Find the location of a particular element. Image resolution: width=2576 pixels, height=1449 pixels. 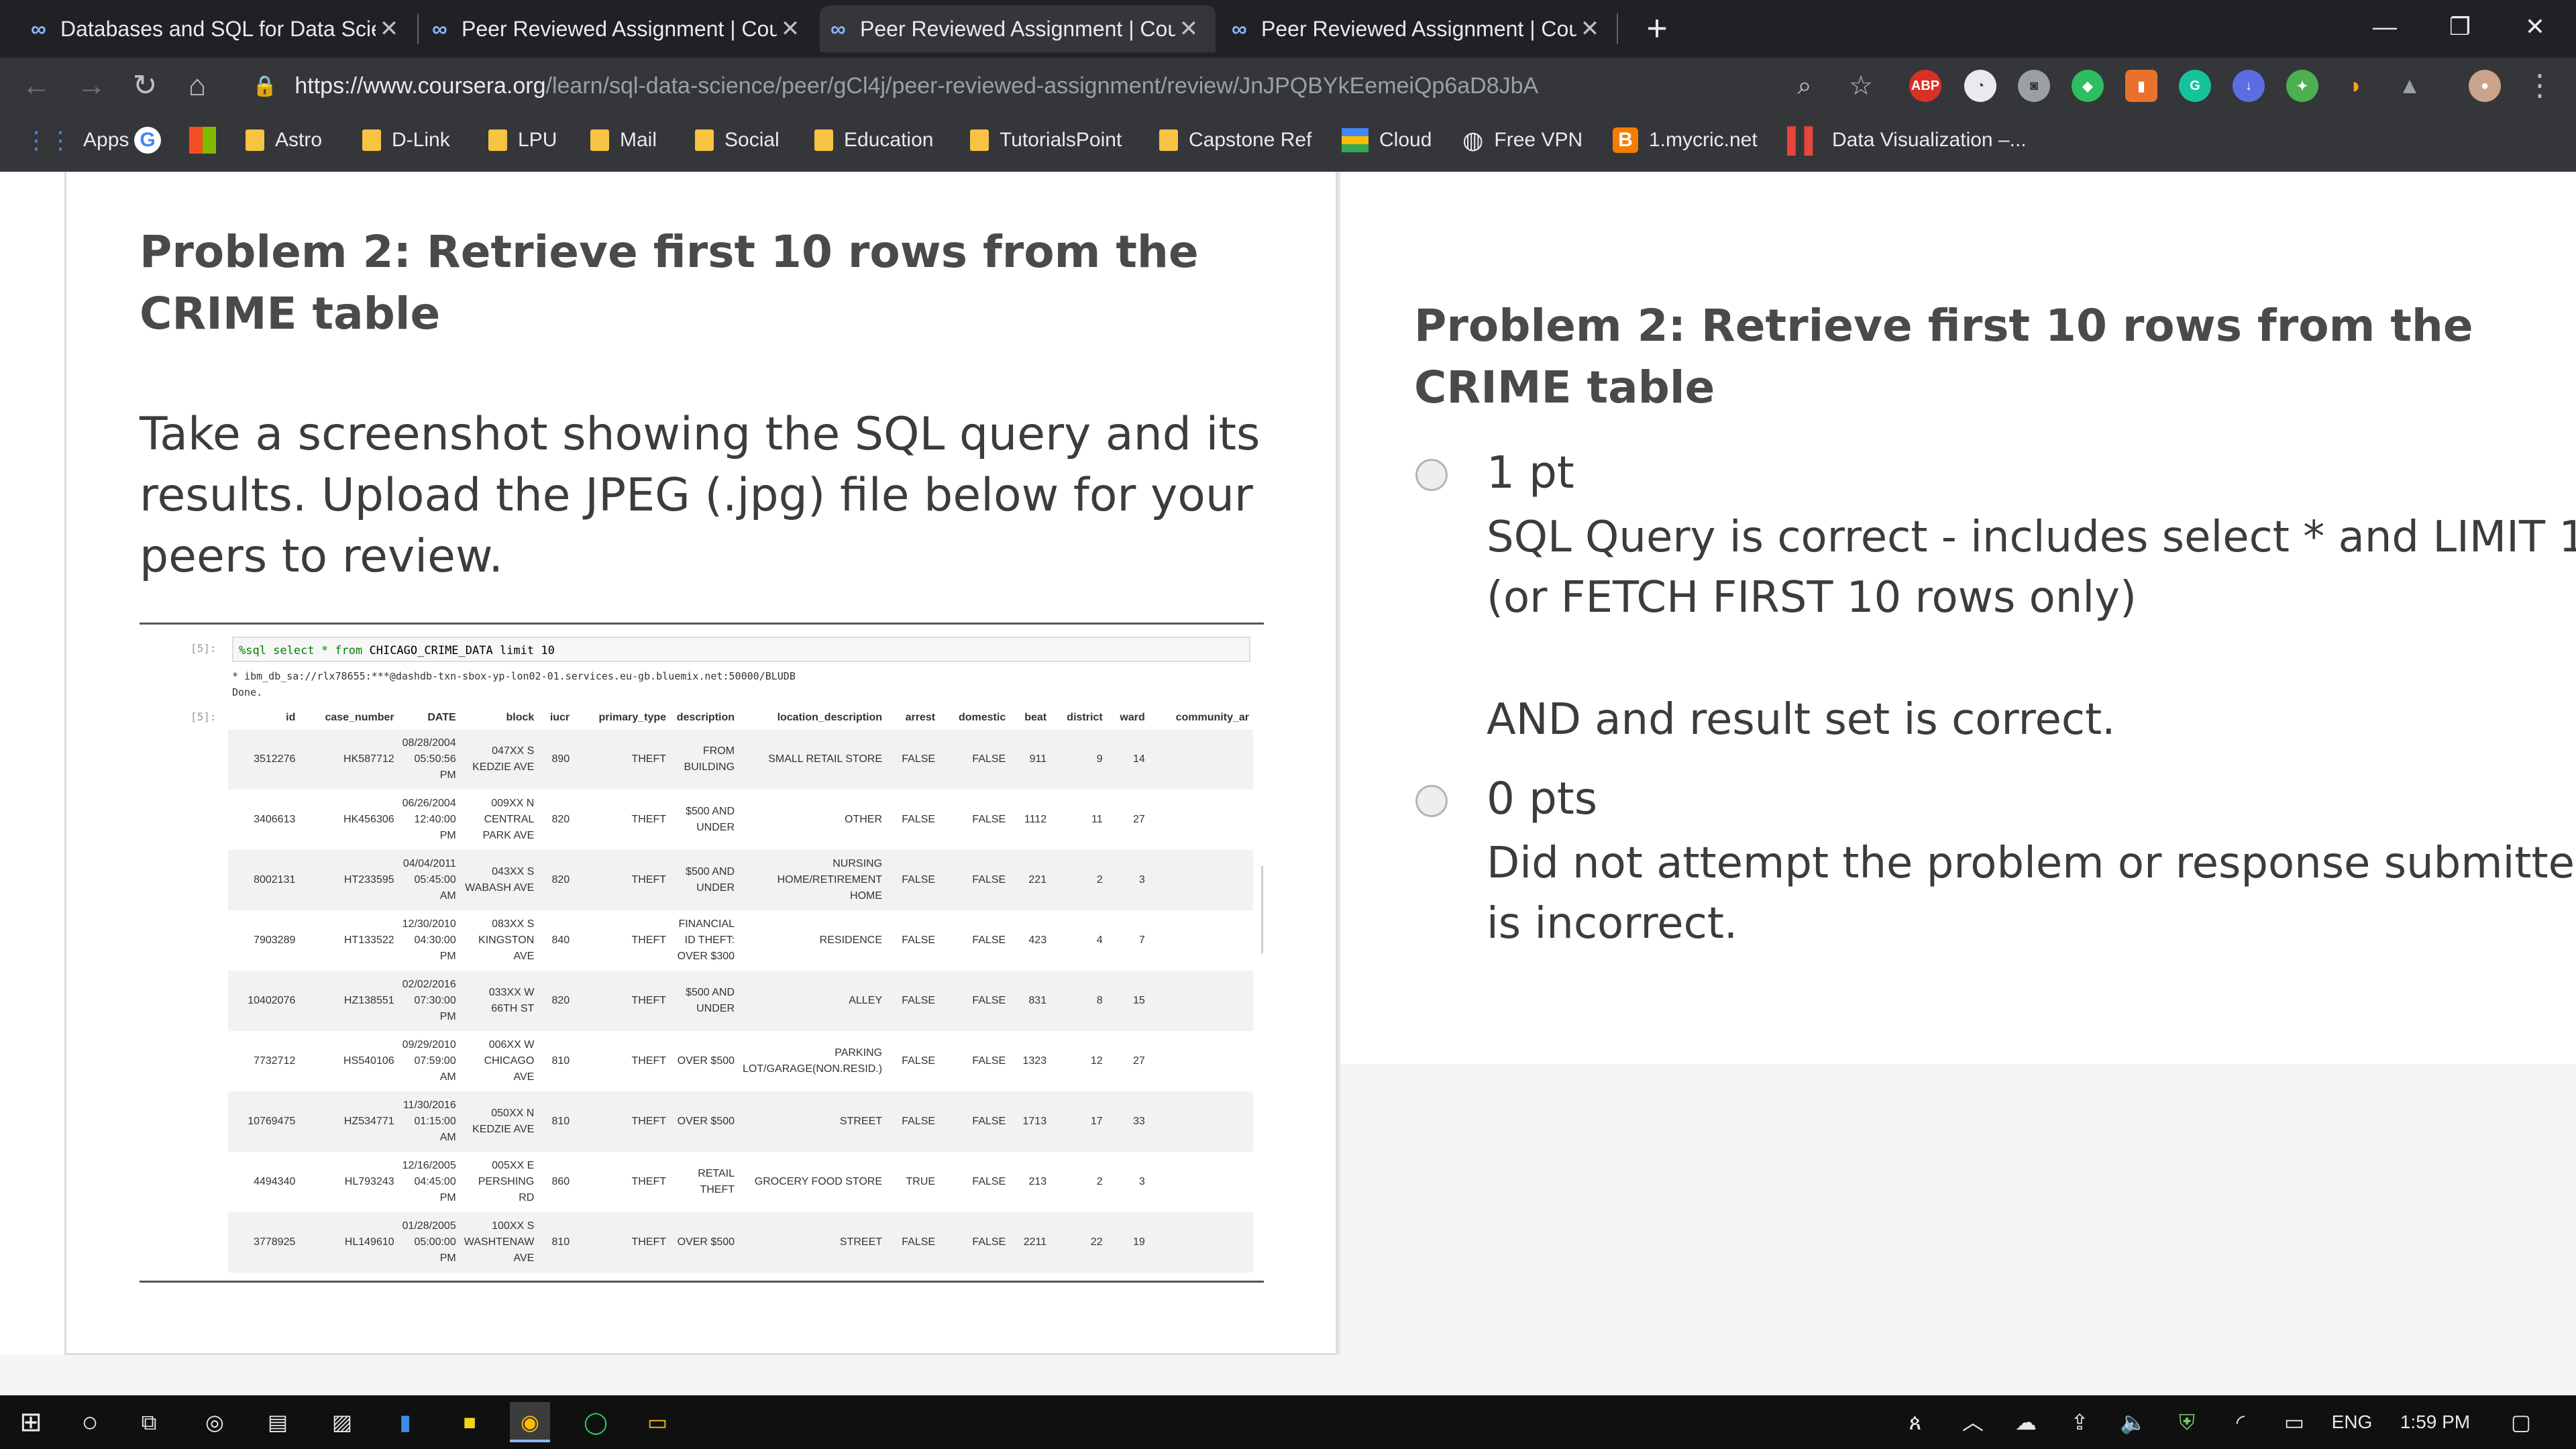

restore-button: ❐ is located at coordinates (2460, 27).